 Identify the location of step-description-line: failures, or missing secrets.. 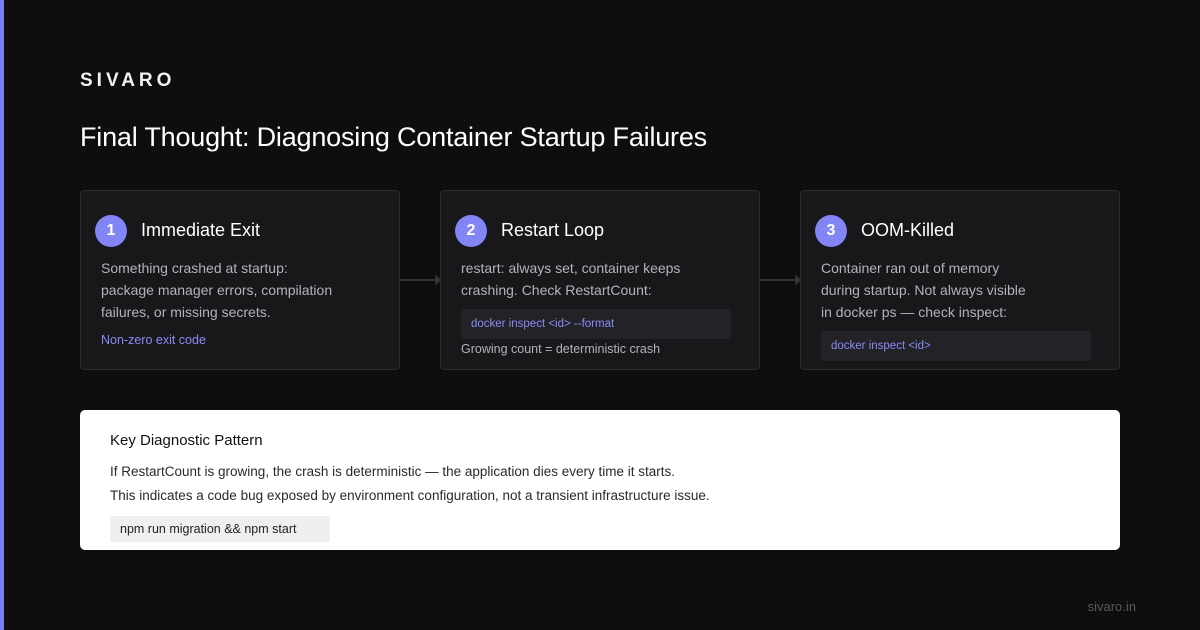
(186, 312).